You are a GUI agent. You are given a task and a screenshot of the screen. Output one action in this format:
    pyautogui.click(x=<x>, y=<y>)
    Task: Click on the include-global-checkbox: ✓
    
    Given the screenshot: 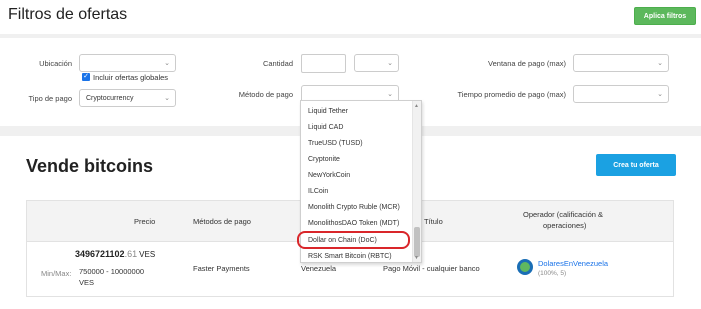 What is the action you would take?
    pyautogui.click(x=86, y=77)
    